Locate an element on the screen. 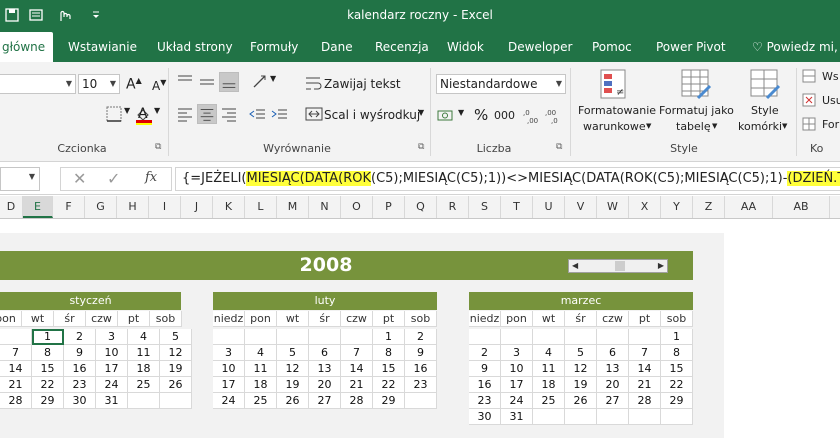  align-top-icon is located at coordinates (185, 82).